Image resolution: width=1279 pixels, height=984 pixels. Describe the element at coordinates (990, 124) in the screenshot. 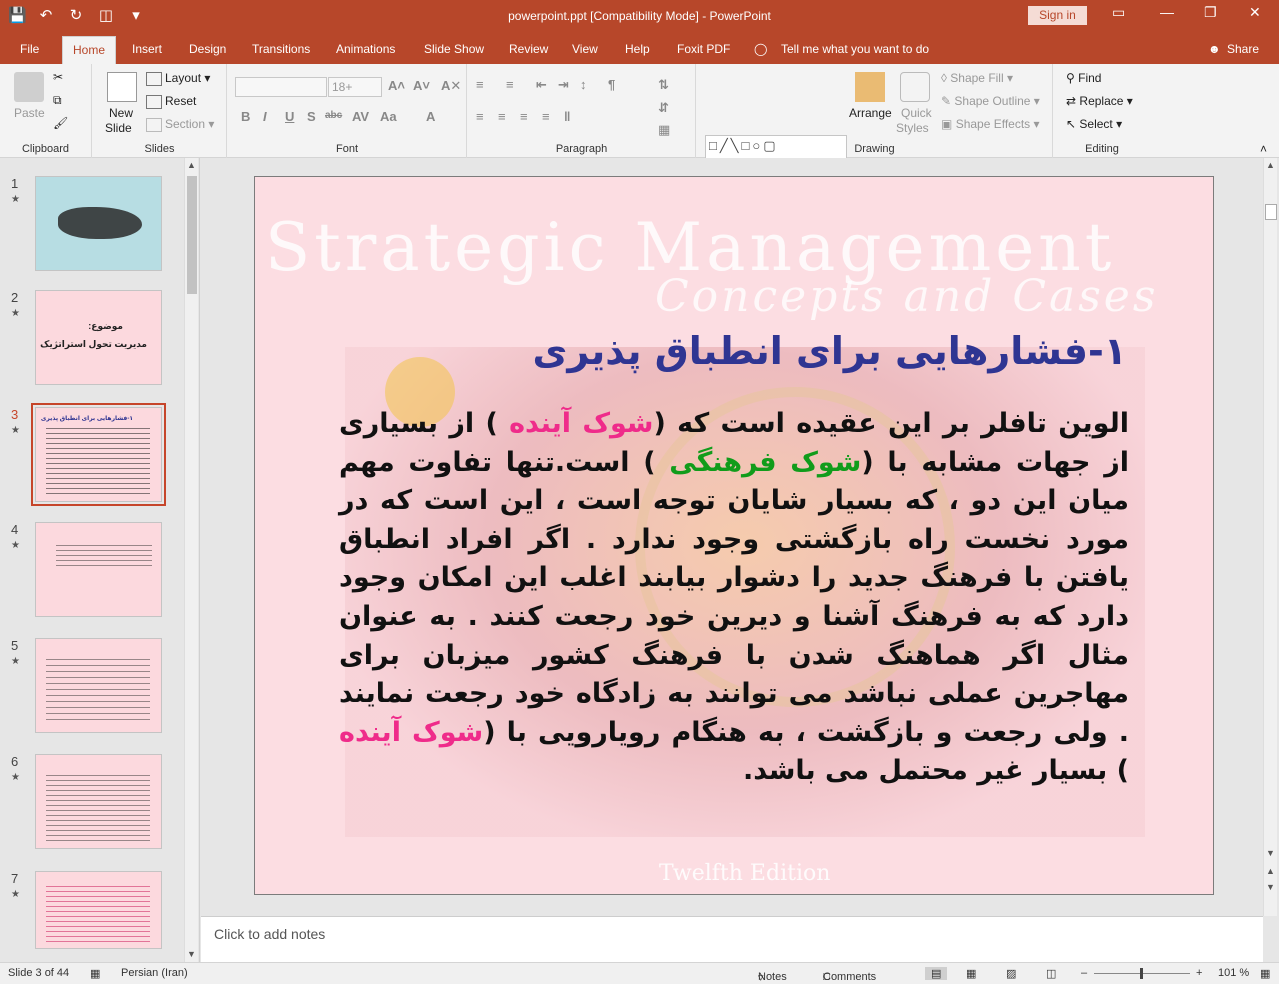

I see `shape-effects-button: ▣ Shape Effects ▾` at that location.